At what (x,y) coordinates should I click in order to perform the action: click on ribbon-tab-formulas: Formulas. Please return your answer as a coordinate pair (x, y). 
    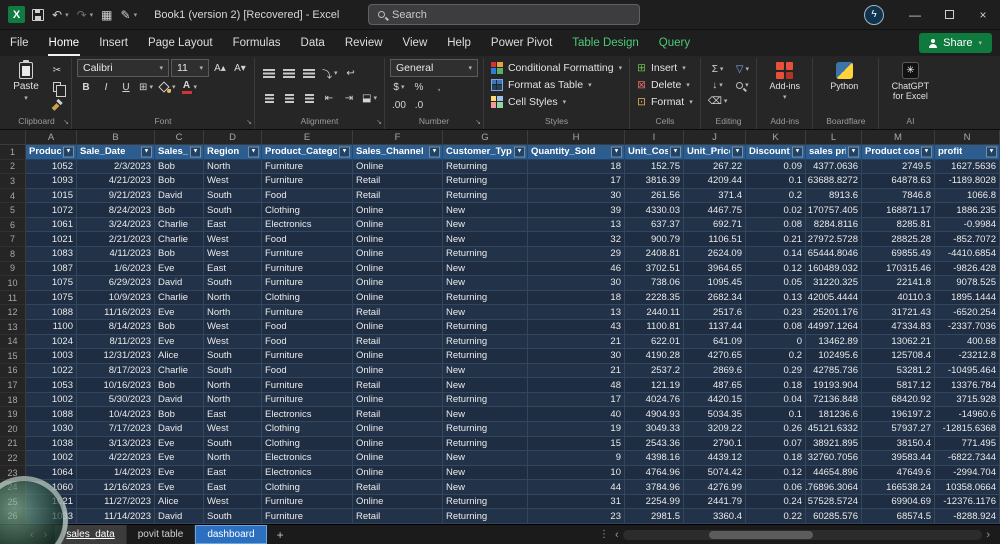
    Looking at the image, I should click on (257, 43).